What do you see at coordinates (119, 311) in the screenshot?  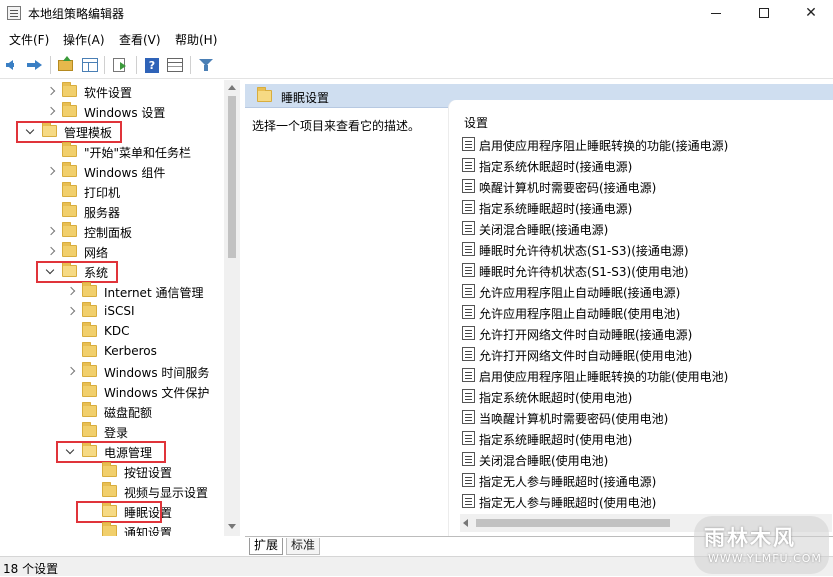 I see `tree-item-label: iSCSI` at bounding box center [119, 311].